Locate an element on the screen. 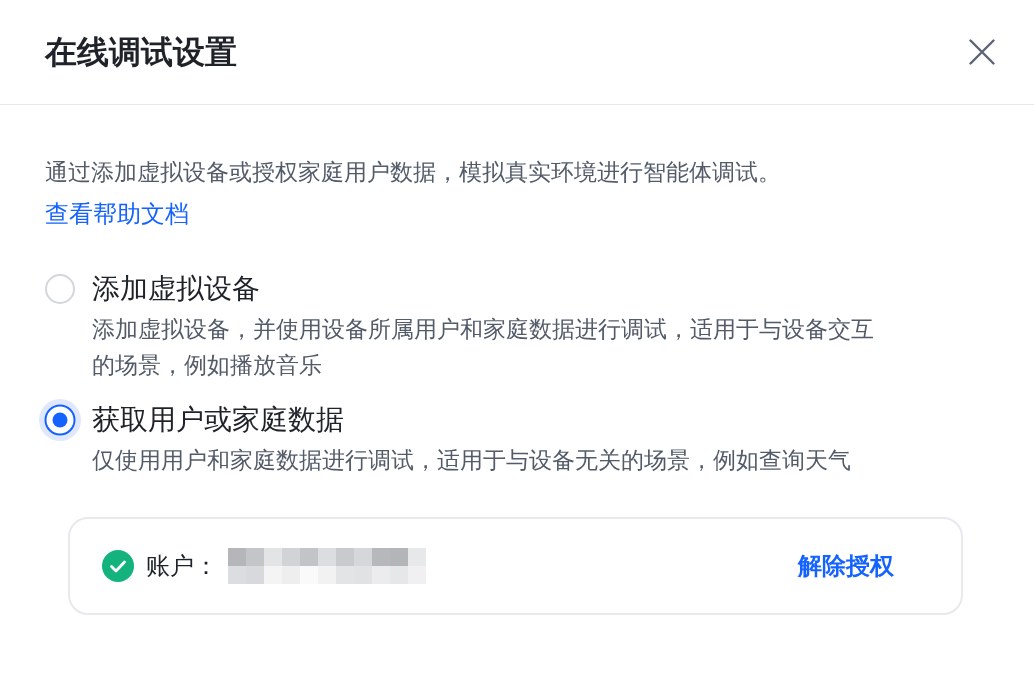 This screenshot has width=1034, height=687. help-link: 查看帮助文档 is located at coordinates (117, 214).